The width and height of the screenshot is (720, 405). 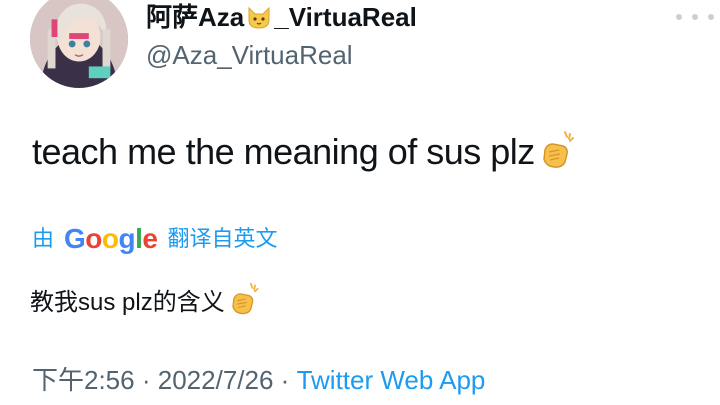 What do you see at coordinates (345, 17) in the screenshot?
I see `display-name-suffix: _VirtuaReal` at bounding box center [345, 17].